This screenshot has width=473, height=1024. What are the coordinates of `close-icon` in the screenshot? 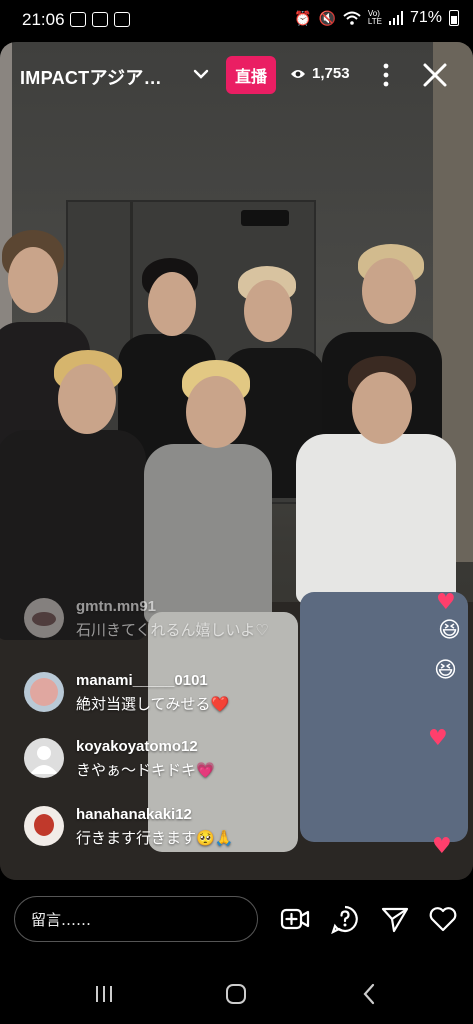 It's located at (435, 75).